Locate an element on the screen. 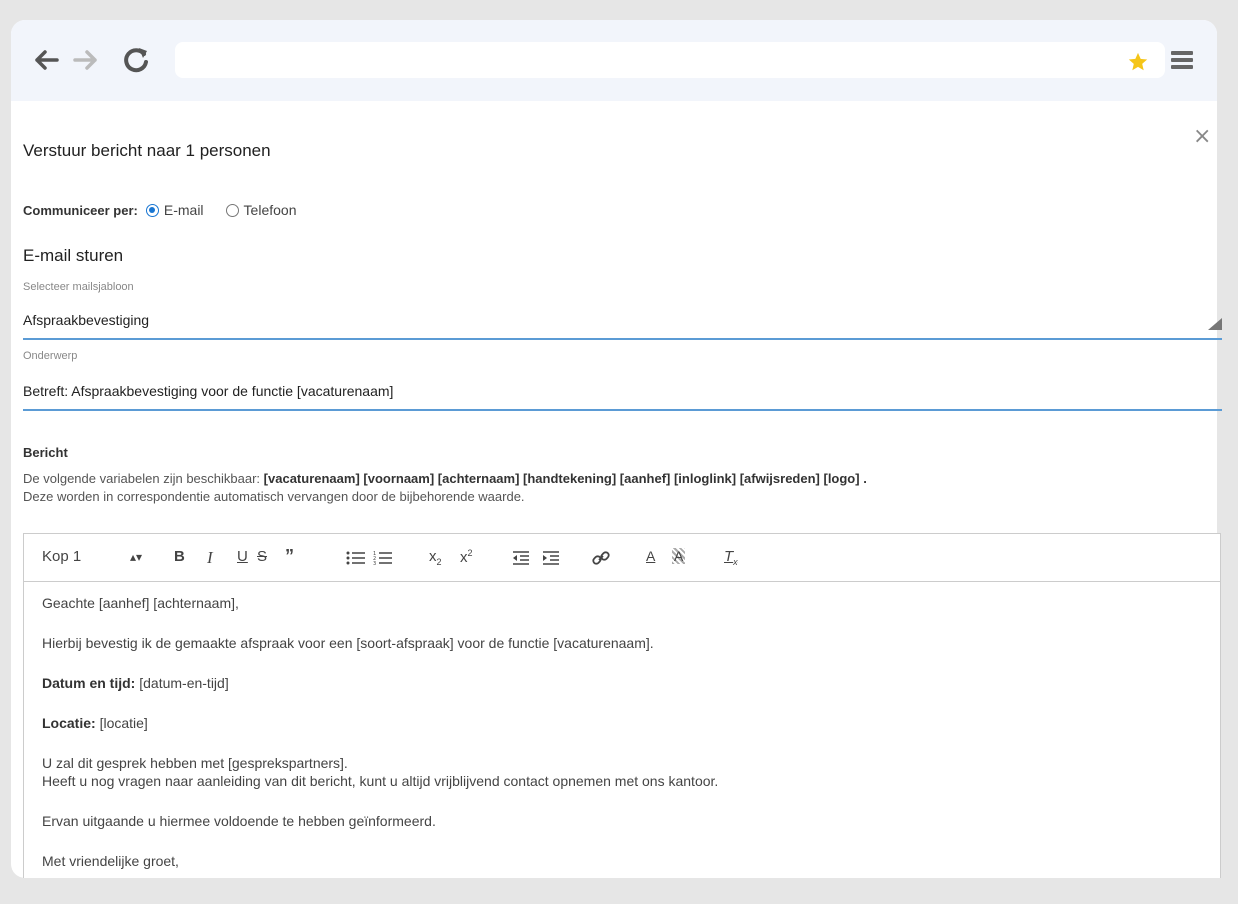 This screenshot has height=904, width=1238. location-label: Locatie: is located at coordinates (69, 723).